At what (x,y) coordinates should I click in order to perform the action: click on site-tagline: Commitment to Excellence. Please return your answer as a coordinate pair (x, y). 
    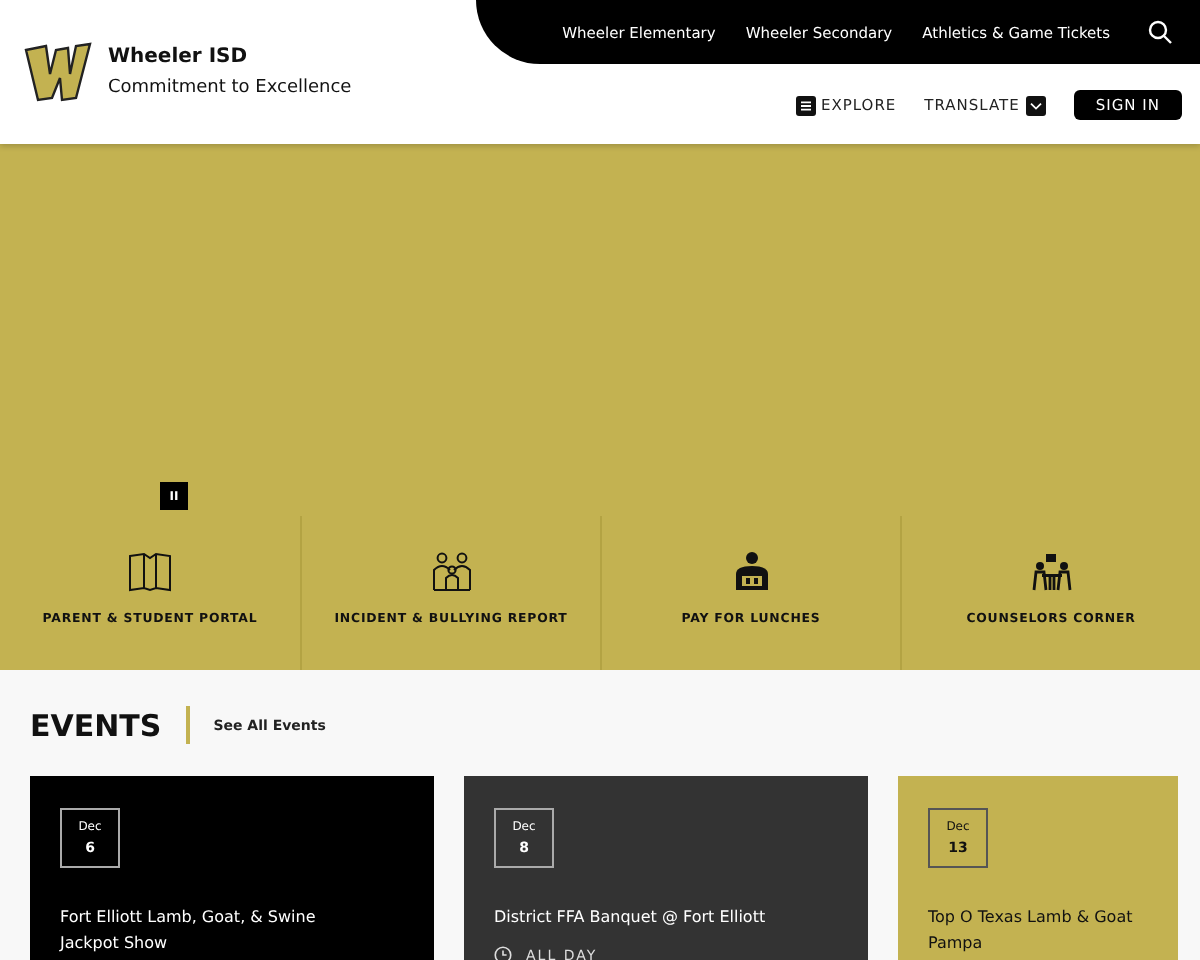
    Looking at the image, I should click on (230, 88).